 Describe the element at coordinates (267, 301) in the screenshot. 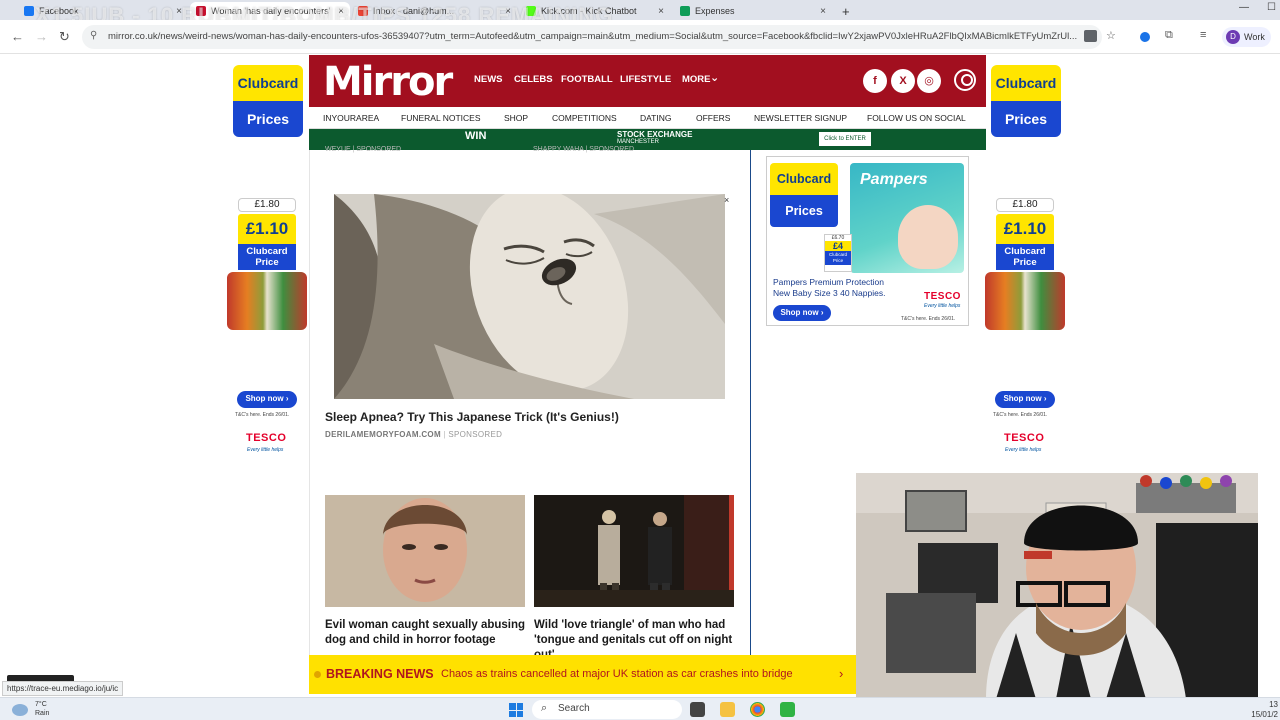

I see `apples-product-image` at that location.